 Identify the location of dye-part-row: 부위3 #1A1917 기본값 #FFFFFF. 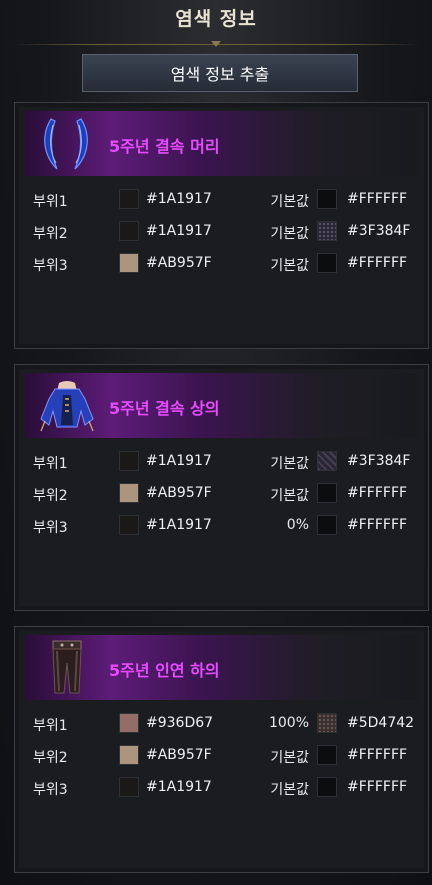
(230, 788).